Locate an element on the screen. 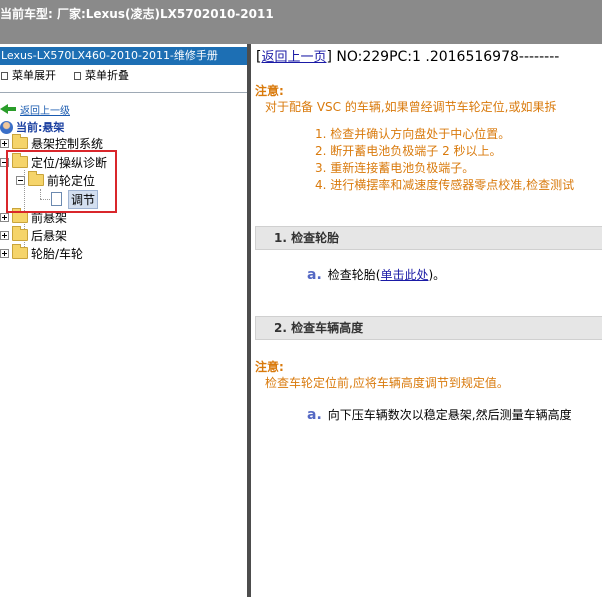  back-page-link: 返回上一页 is located at coordinates (293, 57).